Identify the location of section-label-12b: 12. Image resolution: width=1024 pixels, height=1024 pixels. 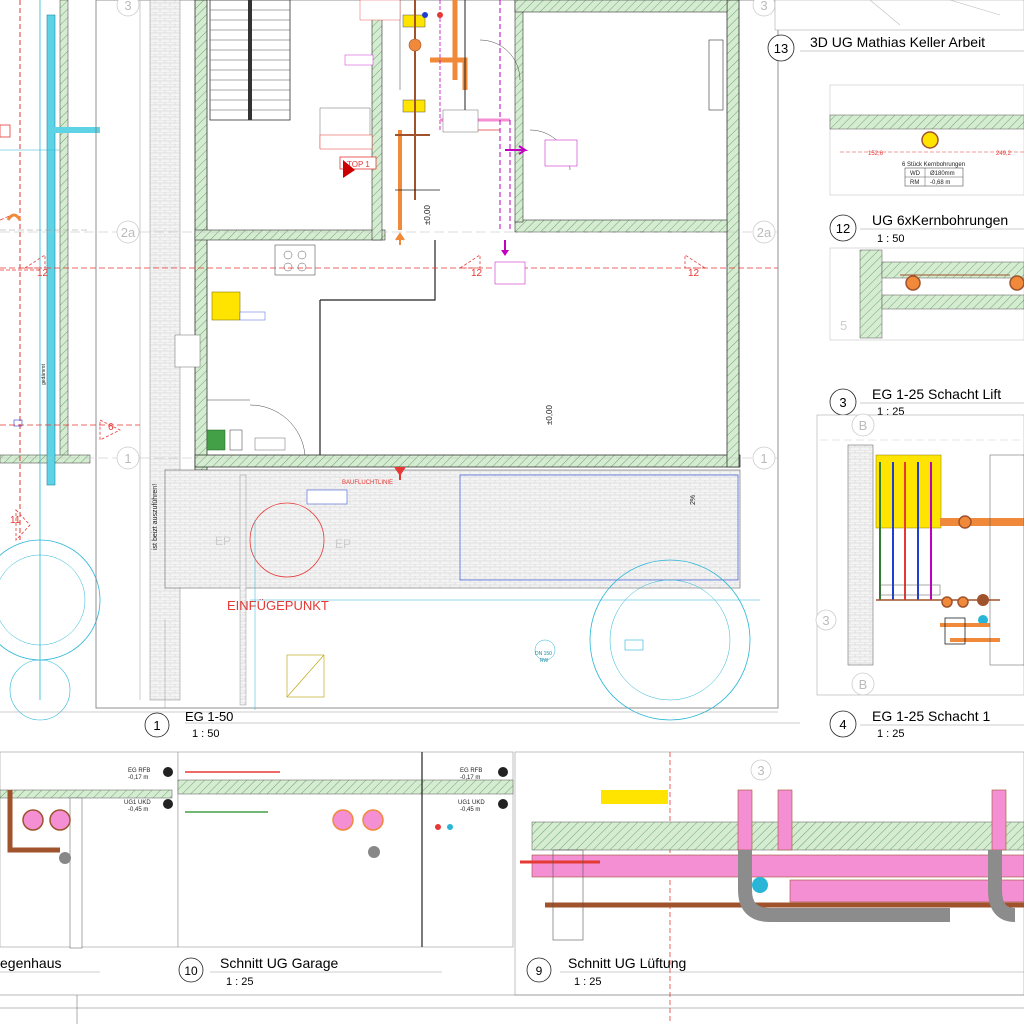
(694, 273).